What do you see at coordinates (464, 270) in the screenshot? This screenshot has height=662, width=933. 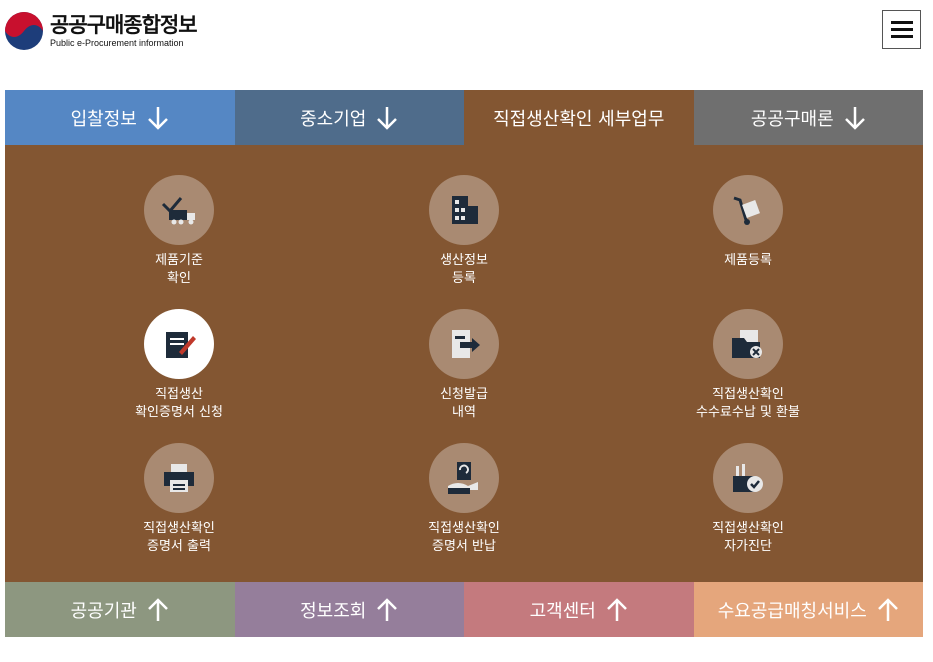 I see `menu-item-label: 생산정보 등록` at bounding box center [464, 270].